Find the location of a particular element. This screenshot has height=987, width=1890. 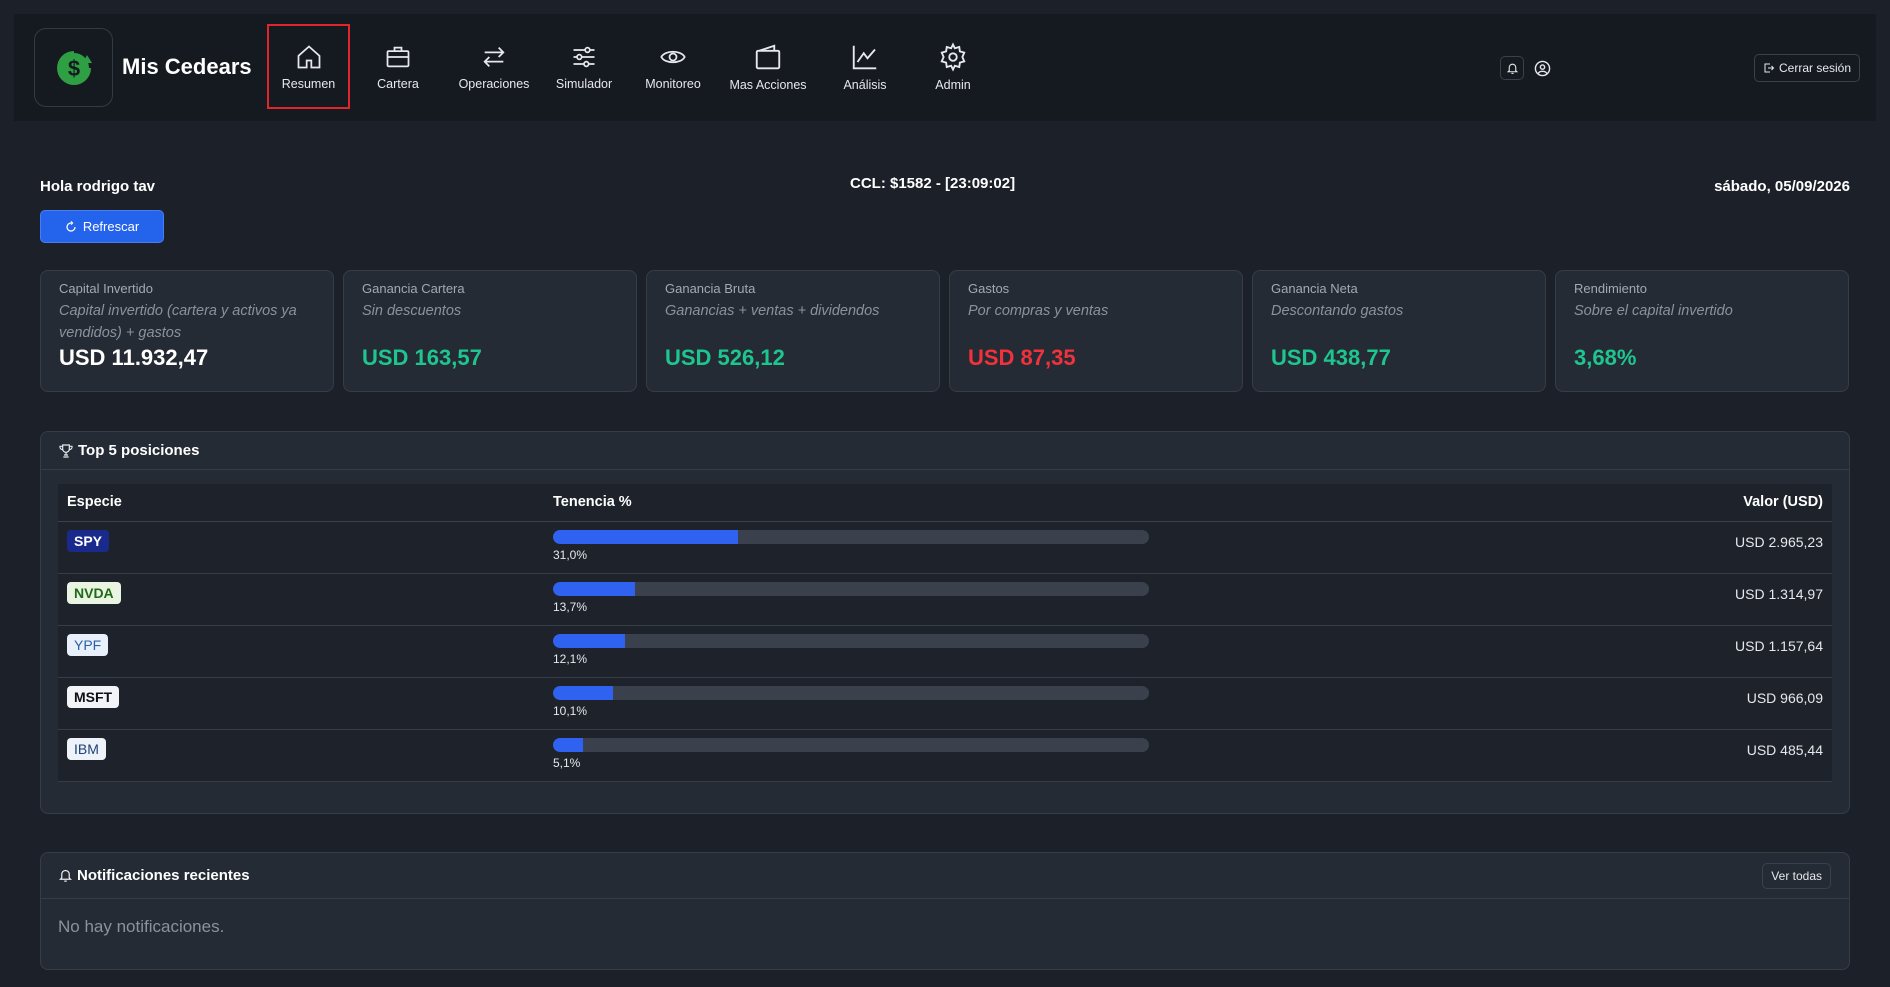

card-gastos: Gastos Por compras y ventas USD 87,35 is located at coordinates (1096, 331).